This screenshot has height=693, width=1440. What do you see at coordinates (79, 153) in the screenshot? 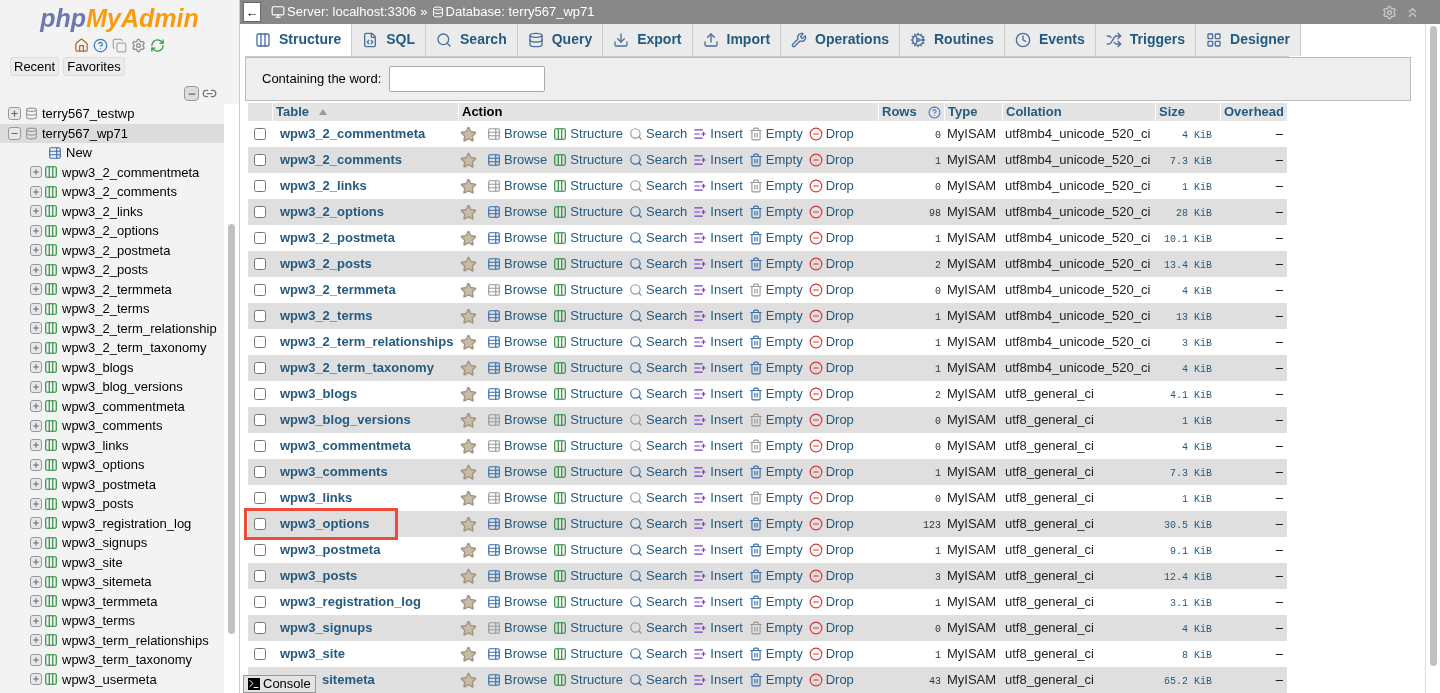
I see `new-table-link: New` at bounding box center [79, 153].